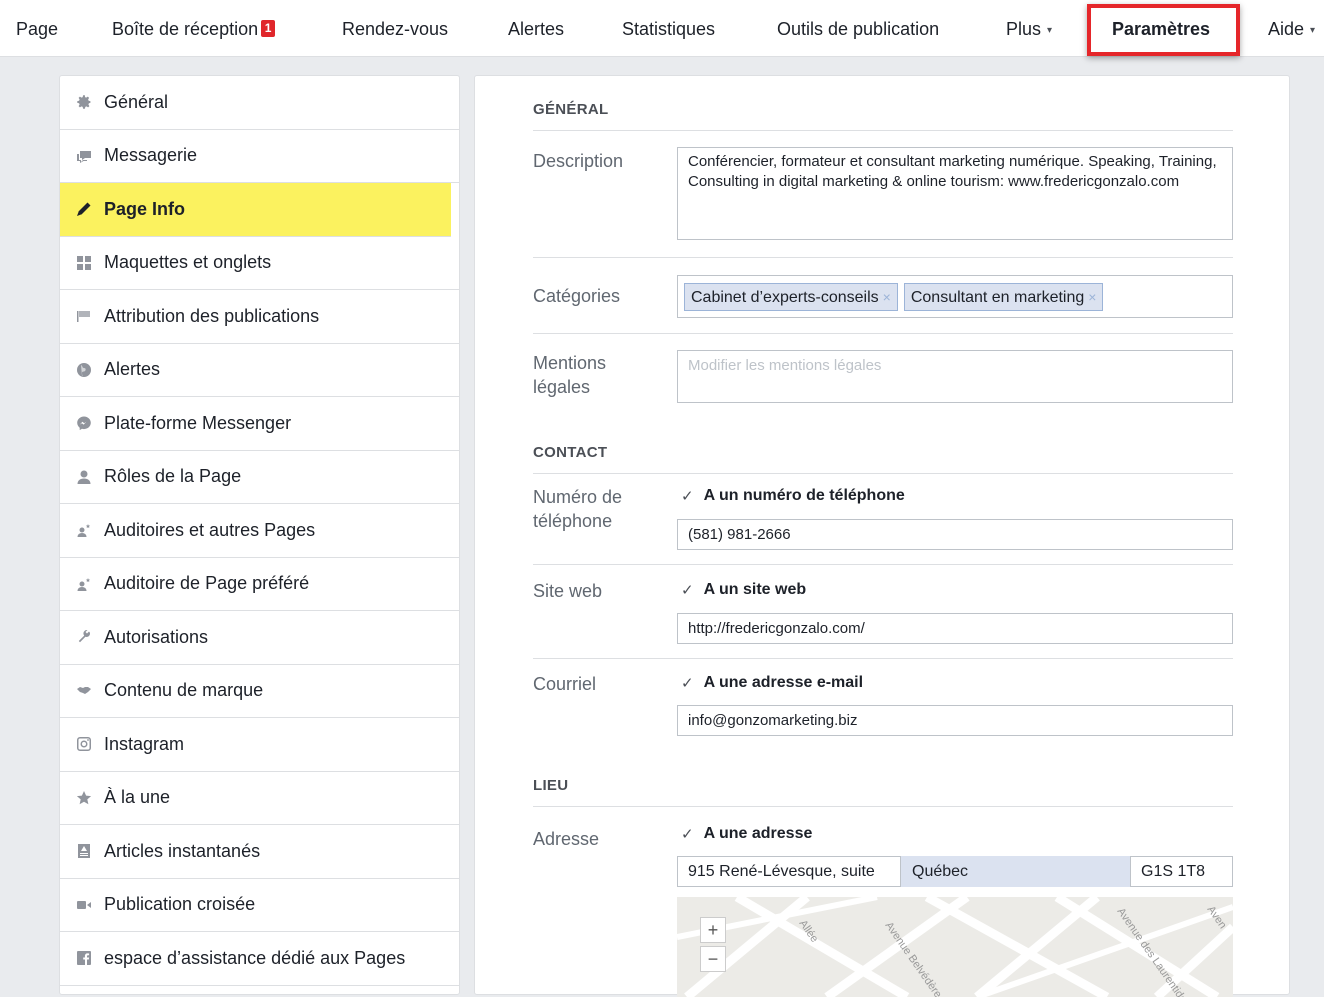  I want to click on nav-settings-label: Paramètres, so click(1161, 29).